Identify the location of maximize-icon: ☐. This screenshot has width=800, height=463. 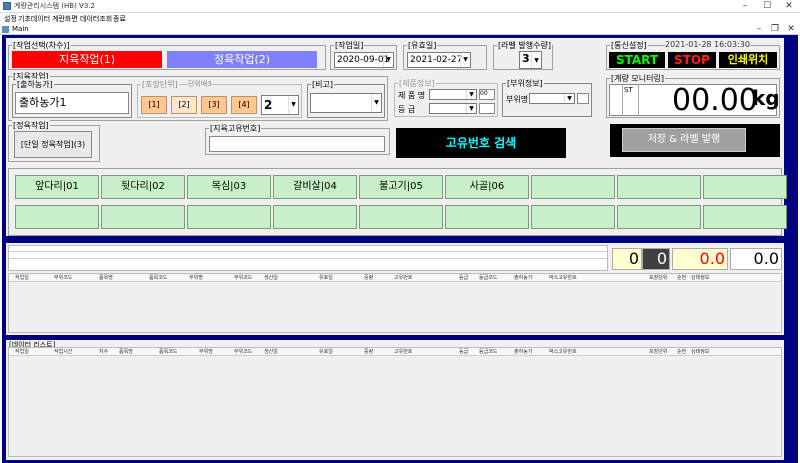
(767, 6).